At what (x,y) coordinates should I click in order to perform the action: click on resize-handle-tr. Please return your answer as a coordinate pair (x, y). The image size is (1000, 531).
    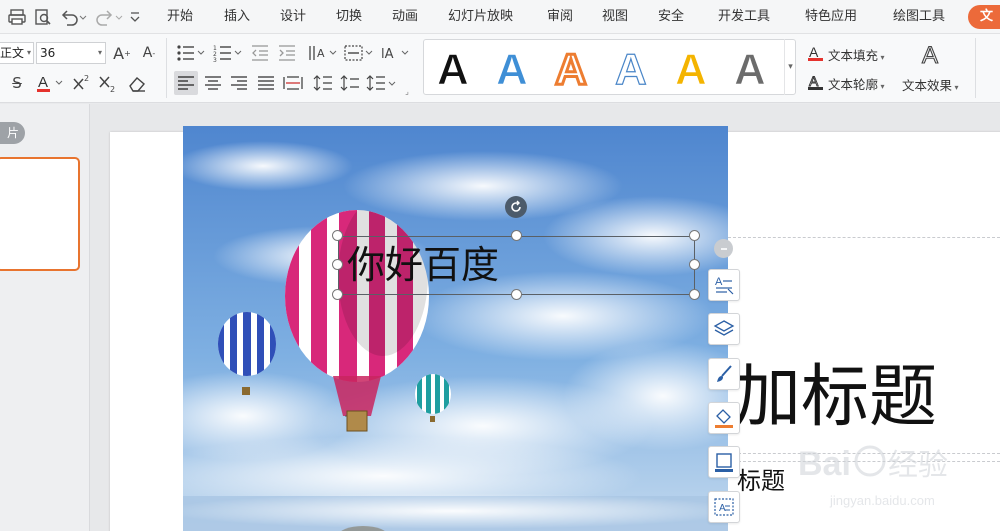
    Looking at the image, I should click on (694, 235).